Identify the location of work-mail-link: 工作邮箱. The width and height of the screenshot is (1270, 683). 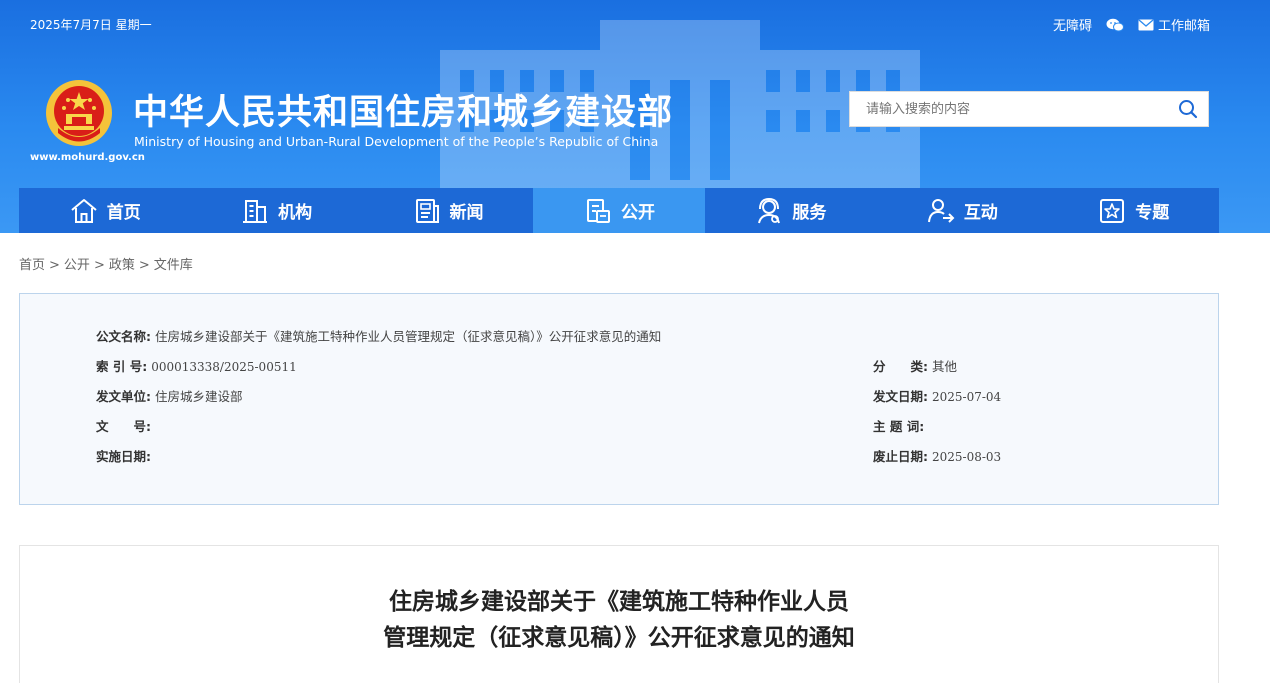
(1174, 24).